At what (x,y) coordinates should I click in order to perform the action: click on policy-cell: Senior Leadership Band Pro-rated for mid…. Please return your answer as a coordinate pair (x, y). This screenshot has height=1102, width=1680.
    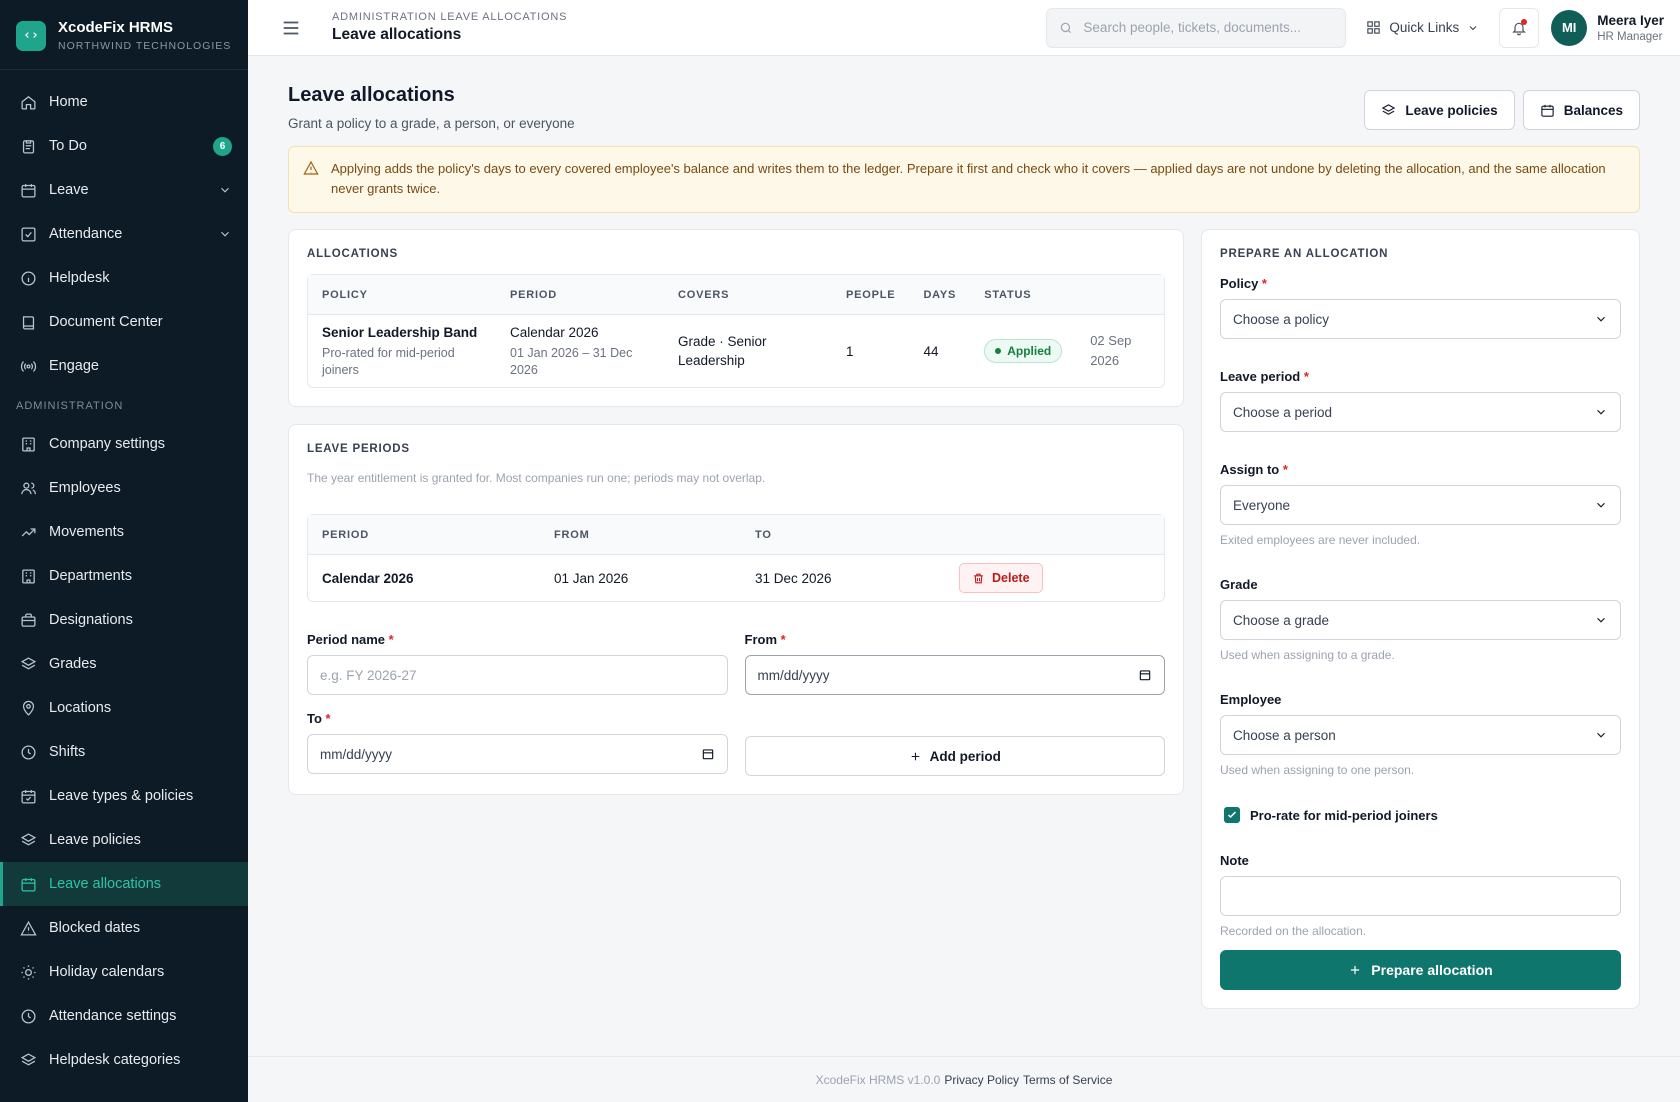
    Looking at the image, I should click on (402, 351).